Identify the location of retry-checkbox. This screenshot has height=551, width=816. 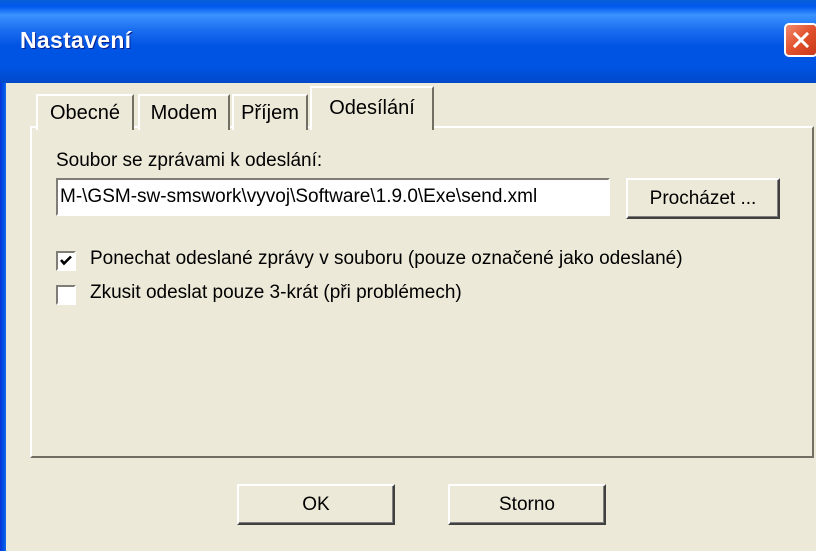
(66, 295).